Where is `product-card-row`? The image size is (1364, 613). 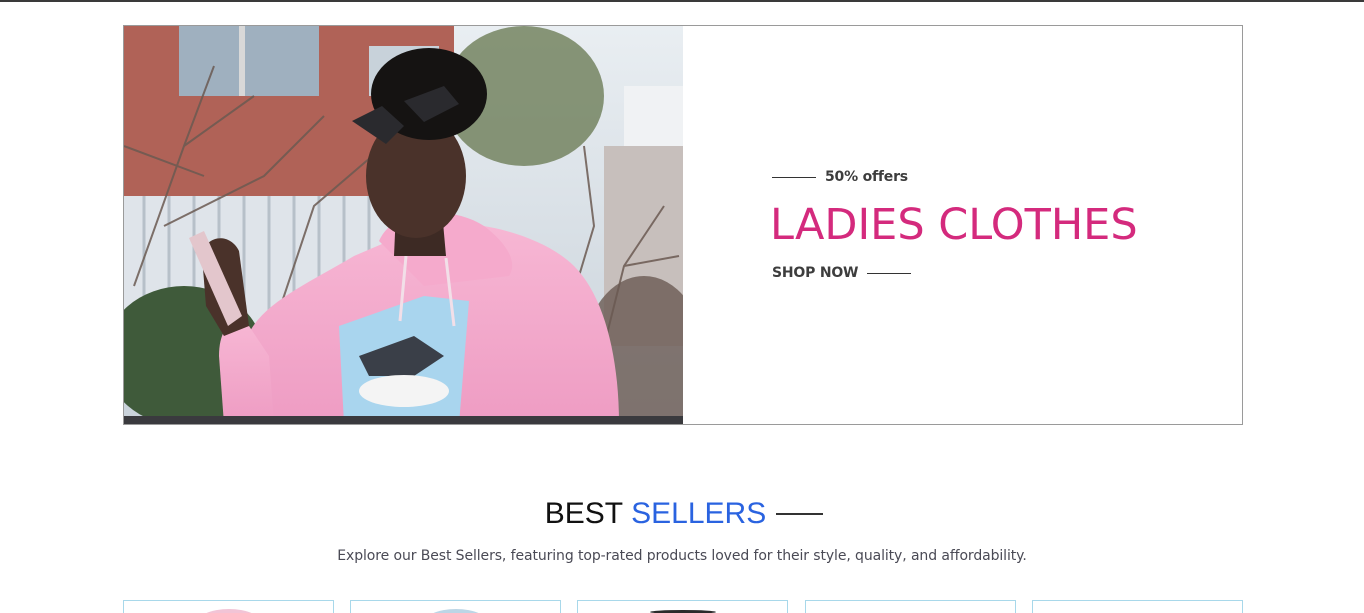
product-card-row is located at coordinates (683, 606).